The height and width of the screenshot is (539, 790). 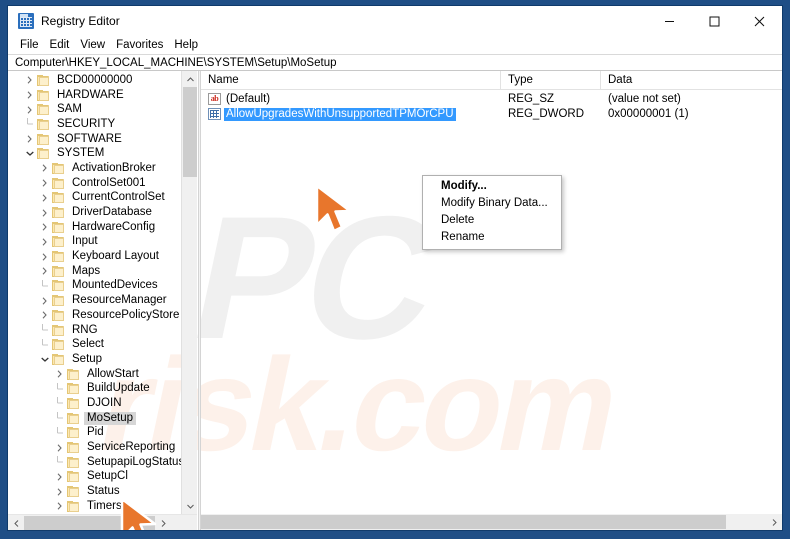 What do you see at coordinates (94, 139) in the screenshot?
I see `tree-item-software: SOFTWARE` at bounding box center [94, 139].